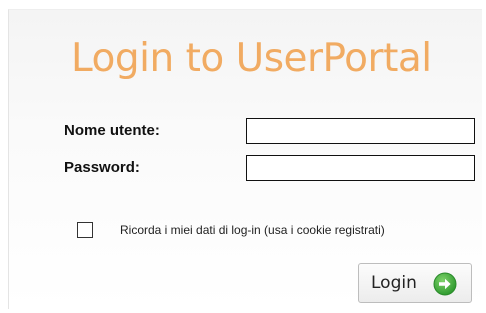 This screenshot has width=486, height=313. Describe the element at coordinates (112, 130) in the screenshot. I see `username-label: Nome utente:` at that location.